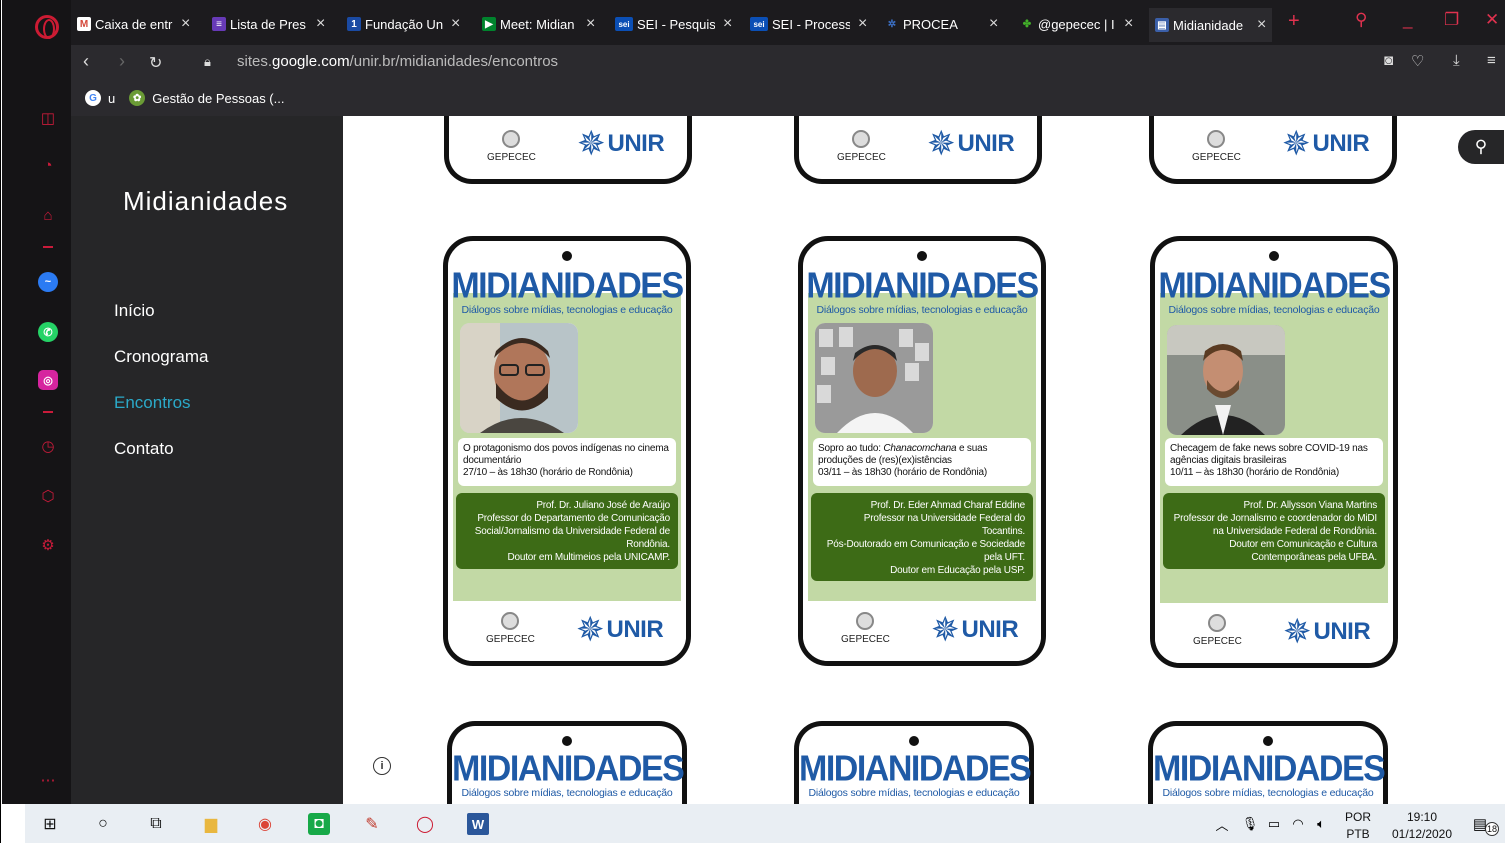 The width and height of the screenshot is (1505, 843). I want to click on battery-icon: ▭, so click(1274, 824).